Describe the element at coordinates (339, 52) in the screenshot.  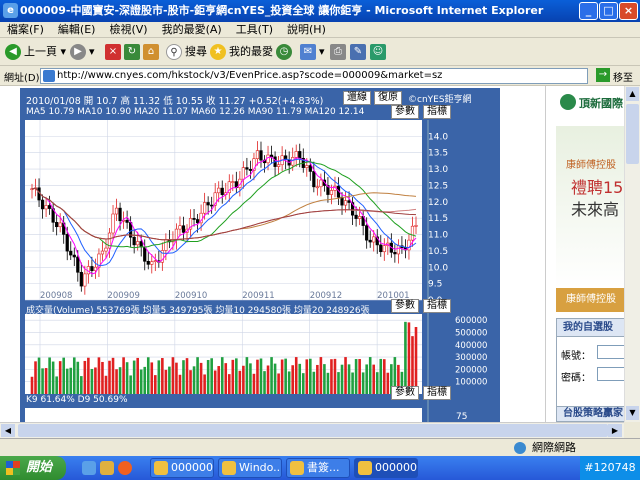
I see `print-button: ⎙` at that location.